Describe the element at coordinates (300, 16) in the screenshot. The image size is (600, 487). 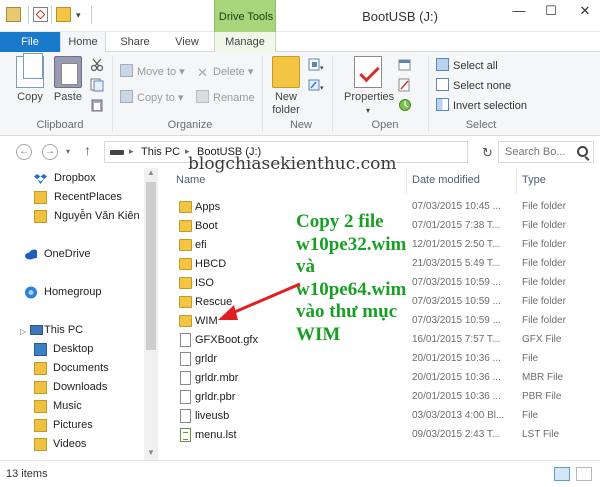
I see `title-bar: ▾ Drive Tools BootUSB (J:) — ☐ ✕` at that location.